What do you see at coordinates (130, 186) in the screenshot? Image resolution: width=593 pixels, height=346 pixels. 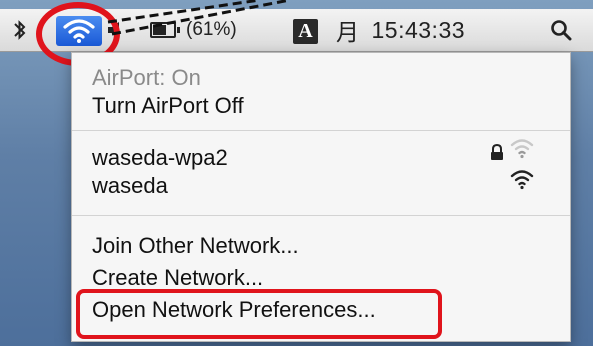 I see `network-item-waseda: waseda` at bounding box center [130, 186].